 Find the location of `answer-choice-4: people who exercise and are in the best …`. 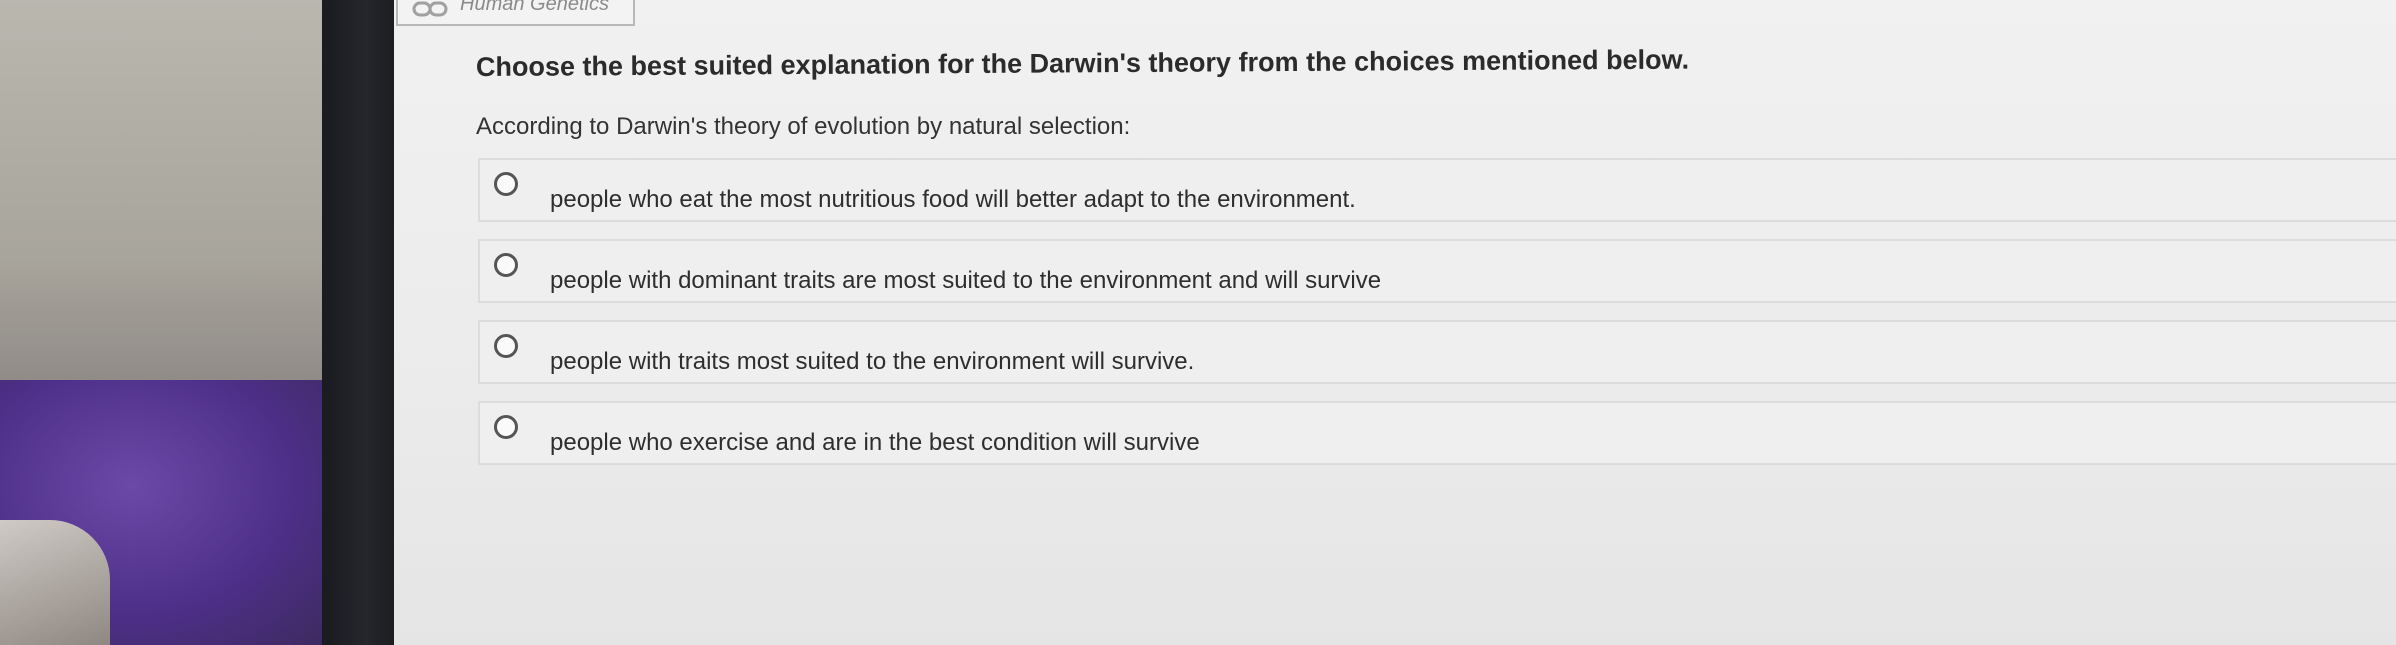

answer-choice-4: people who exercise and are in the best … is located at coordinates (1437, 433).